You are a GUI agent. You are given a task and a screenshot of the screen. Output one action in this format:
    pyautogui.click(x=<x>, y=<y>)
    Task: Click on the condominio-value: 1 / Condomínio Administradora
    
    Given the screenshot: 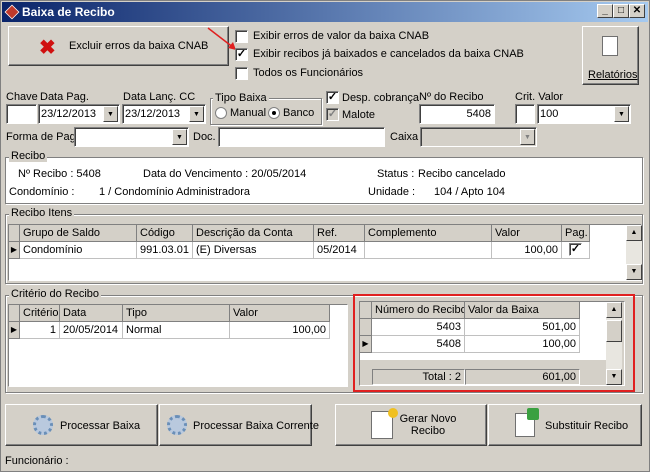 What is the action you would take?
    pyautogui.click(x=175, y=192)
    